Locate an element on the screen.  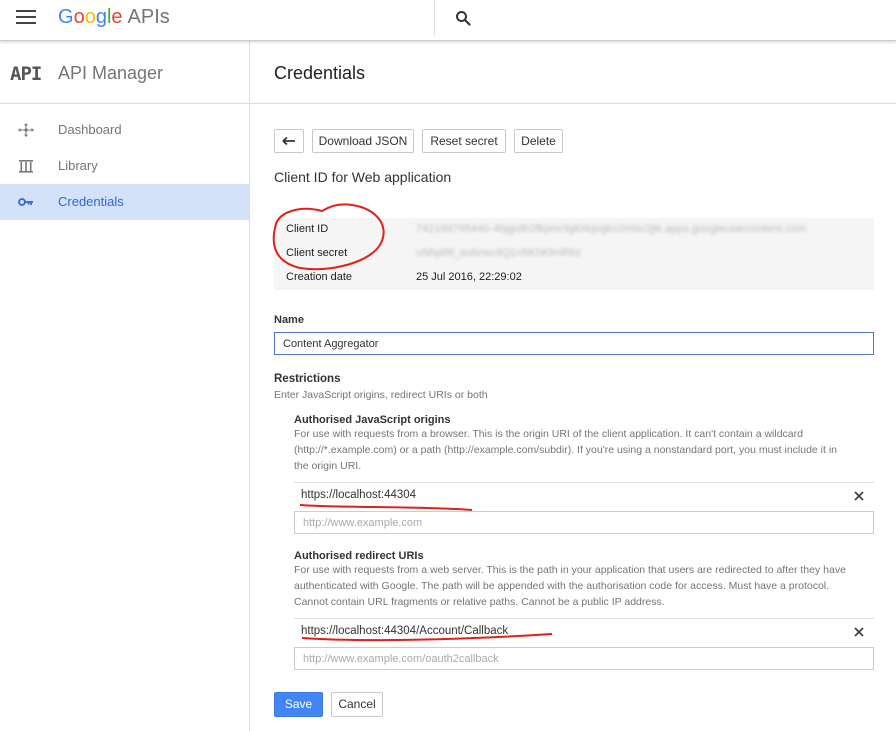
save-button: Save is located at coordinates (298, 704).